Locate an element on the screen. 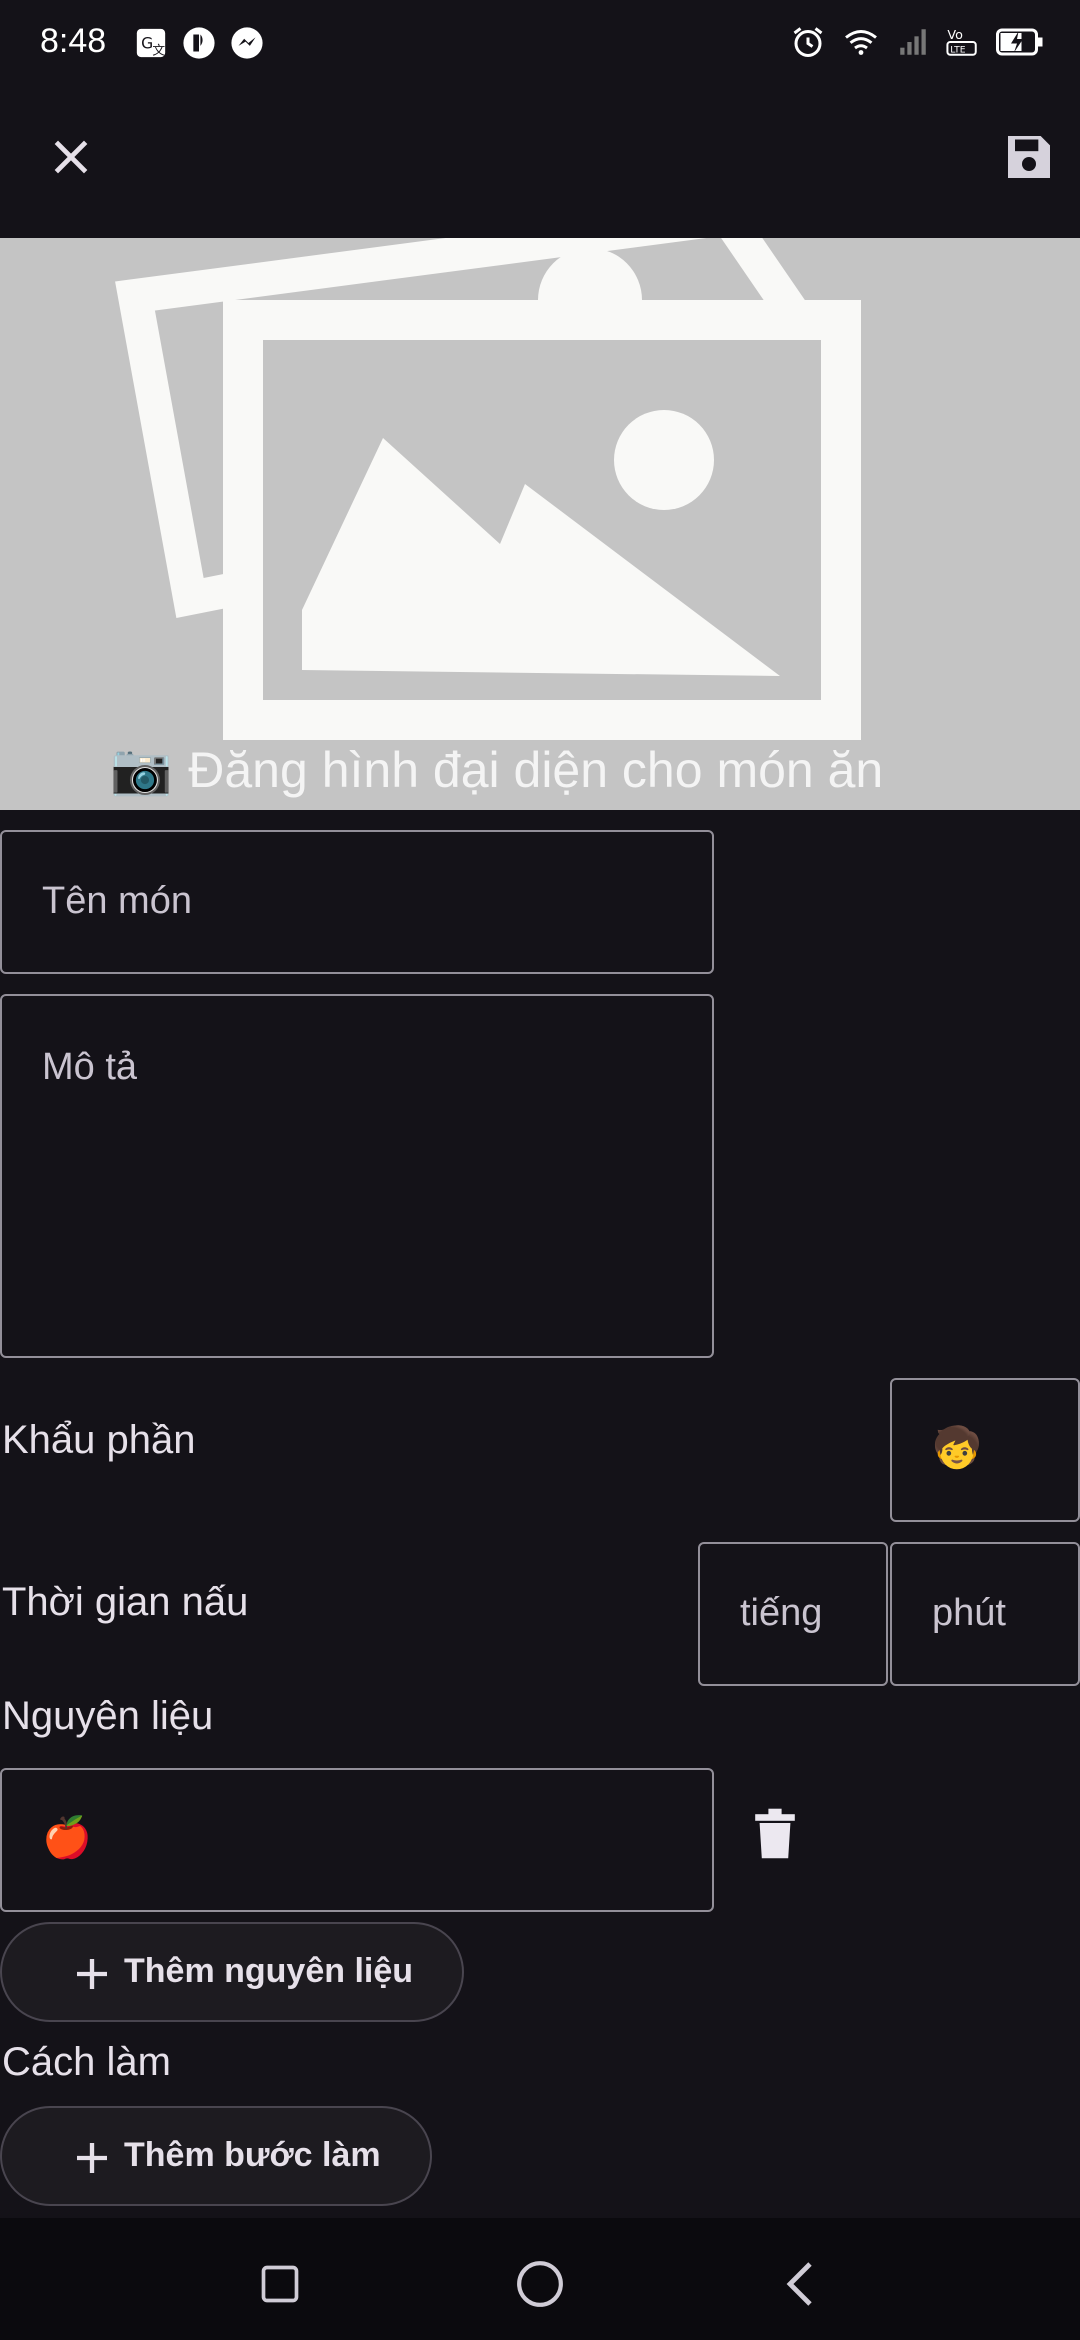 This screenshot has width=1080, height=2340. messenger-icon is located at coordinates (247, 43).